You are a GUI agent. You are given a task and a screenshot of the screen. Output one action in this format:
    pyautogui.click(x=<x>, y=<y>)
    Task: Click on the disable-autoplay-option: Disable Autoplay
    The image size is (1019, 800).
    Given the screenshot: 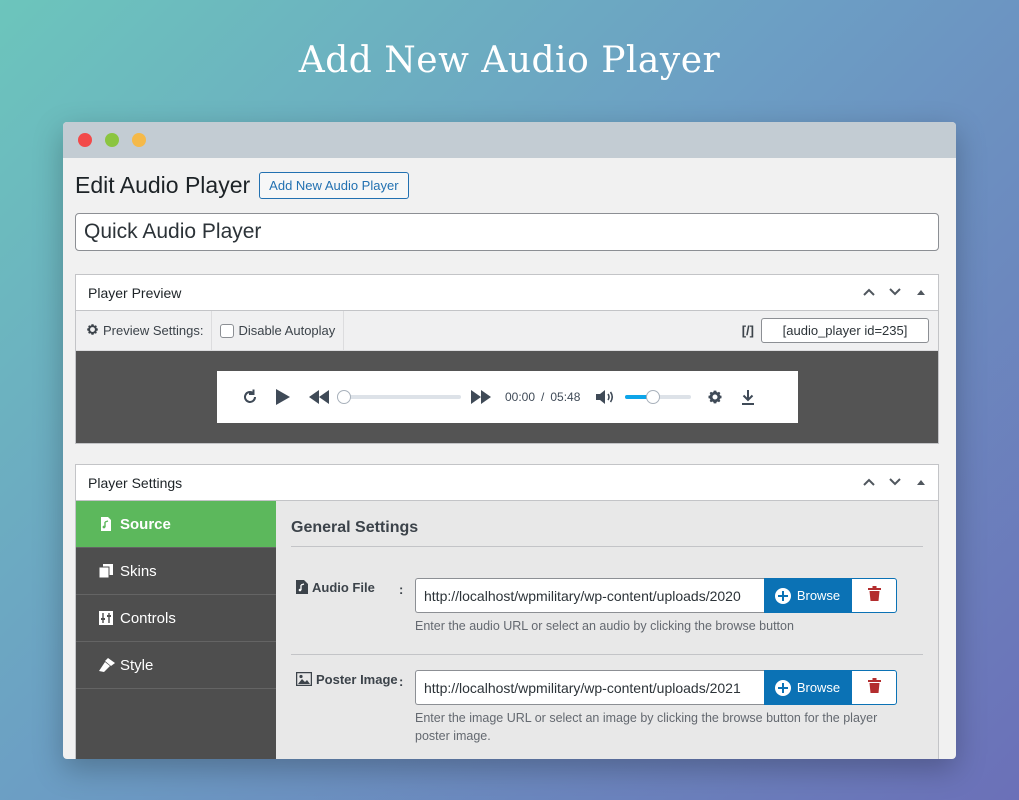 What is the action you would take?
    pyautogui.click(x=278, y=330)
    